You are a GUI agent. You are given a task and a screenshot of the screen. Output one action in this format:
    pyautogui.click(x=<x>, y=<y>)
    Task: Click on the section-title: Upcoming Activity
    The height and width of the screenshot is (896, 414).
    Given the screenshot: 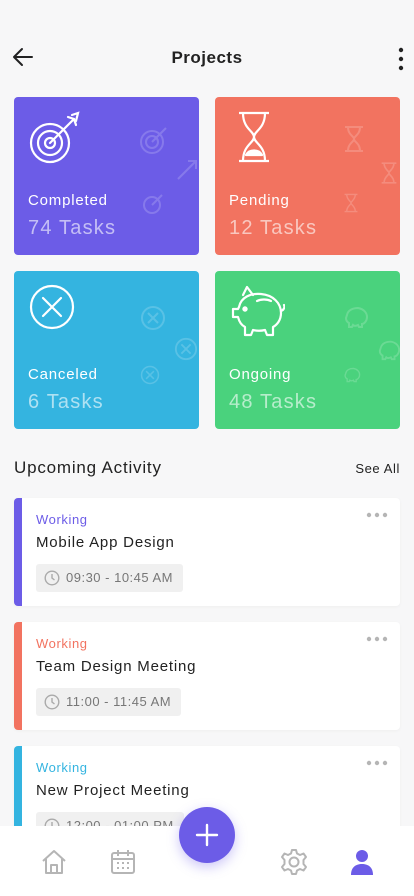 What is the action you would take?
    pyautogui.click(x=88, y=467)
    